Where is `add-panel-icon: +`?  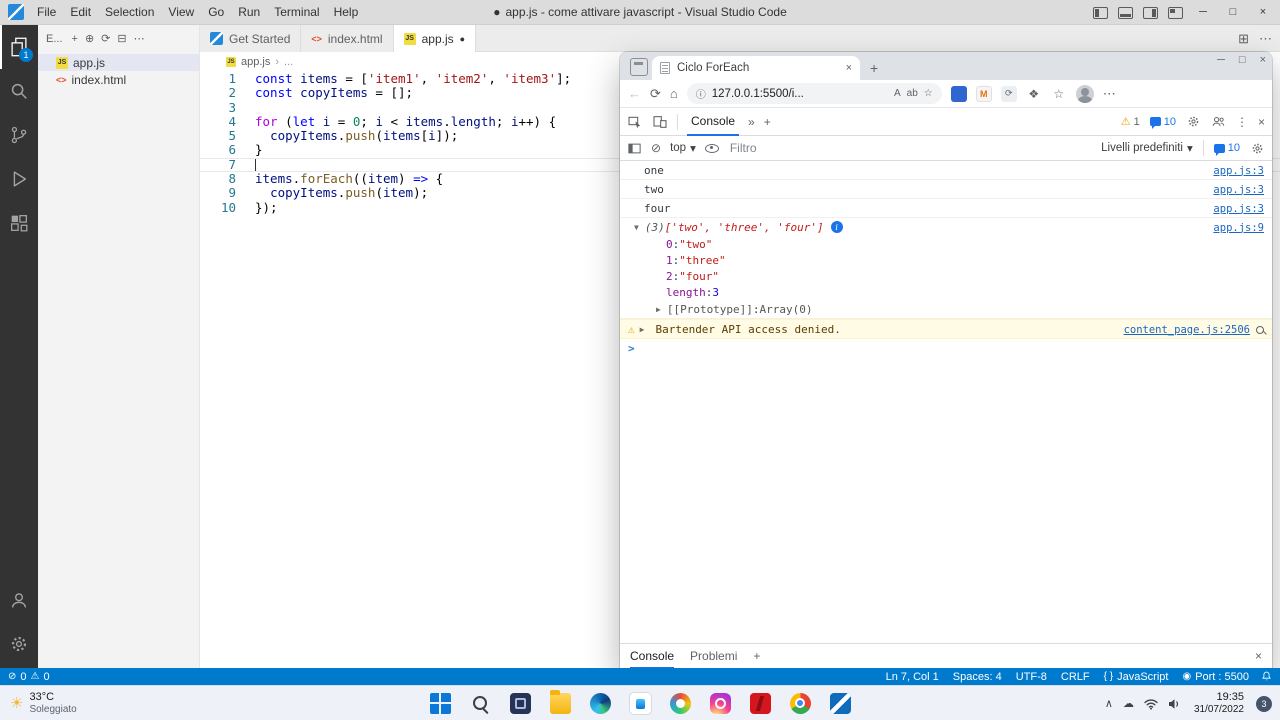 add-panel-icon: + is located at coordinates (767, 122).